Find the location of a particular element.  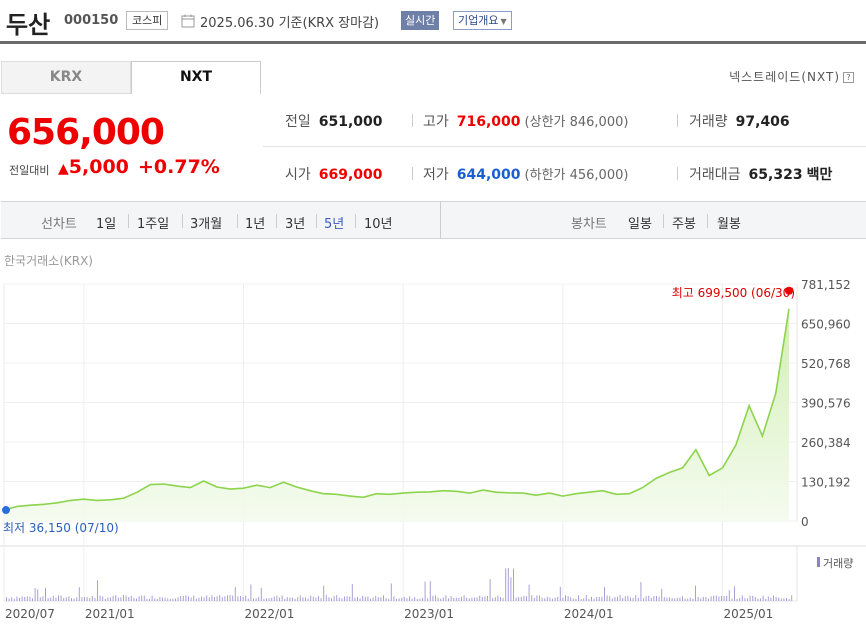

x-tick-label: 2020/07 is located at coordinates (30, 614).